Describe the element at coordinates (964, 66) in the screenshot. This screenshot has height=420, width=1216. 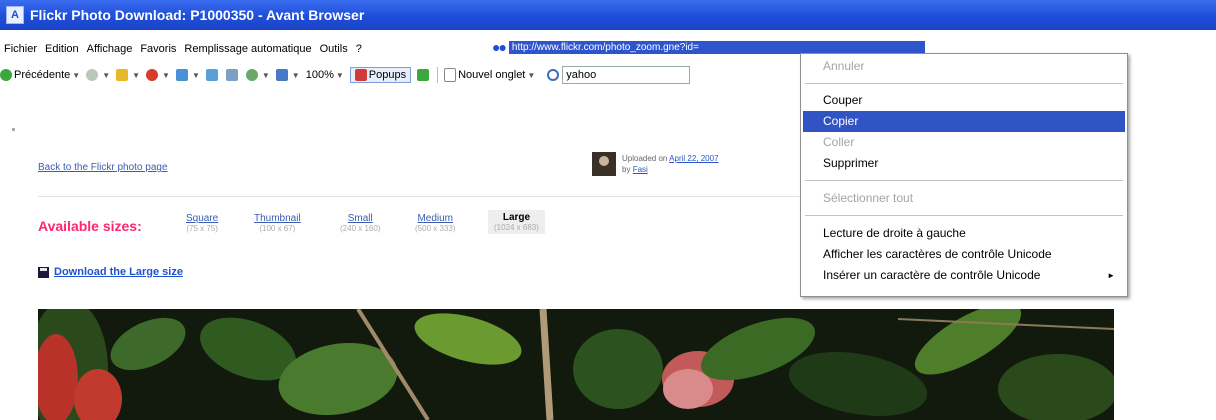
I see `menu-item-undo: Annuler` at that location.